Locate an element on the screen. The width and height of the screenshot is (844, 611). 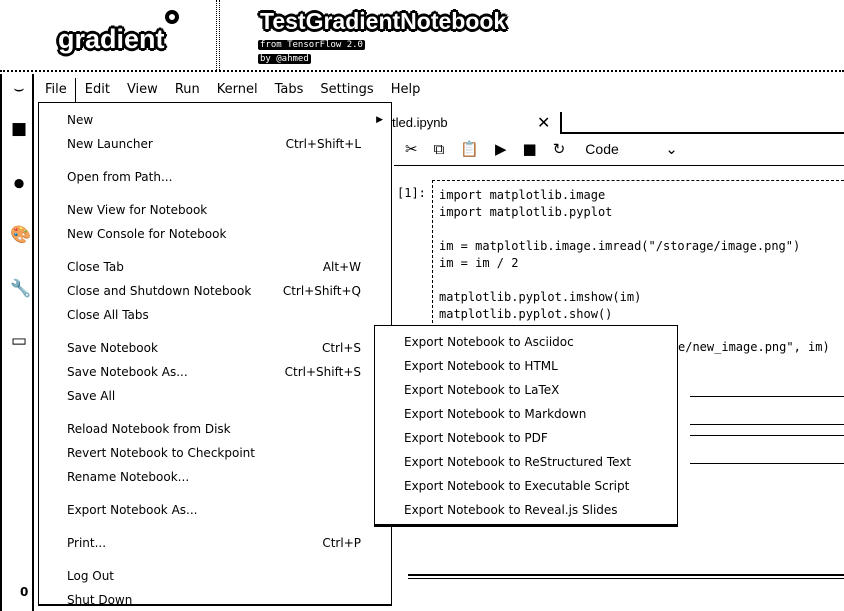
file-menu-item: Save Notebook As... Ctrl+Shift+S is located at coordinates (214, 372).